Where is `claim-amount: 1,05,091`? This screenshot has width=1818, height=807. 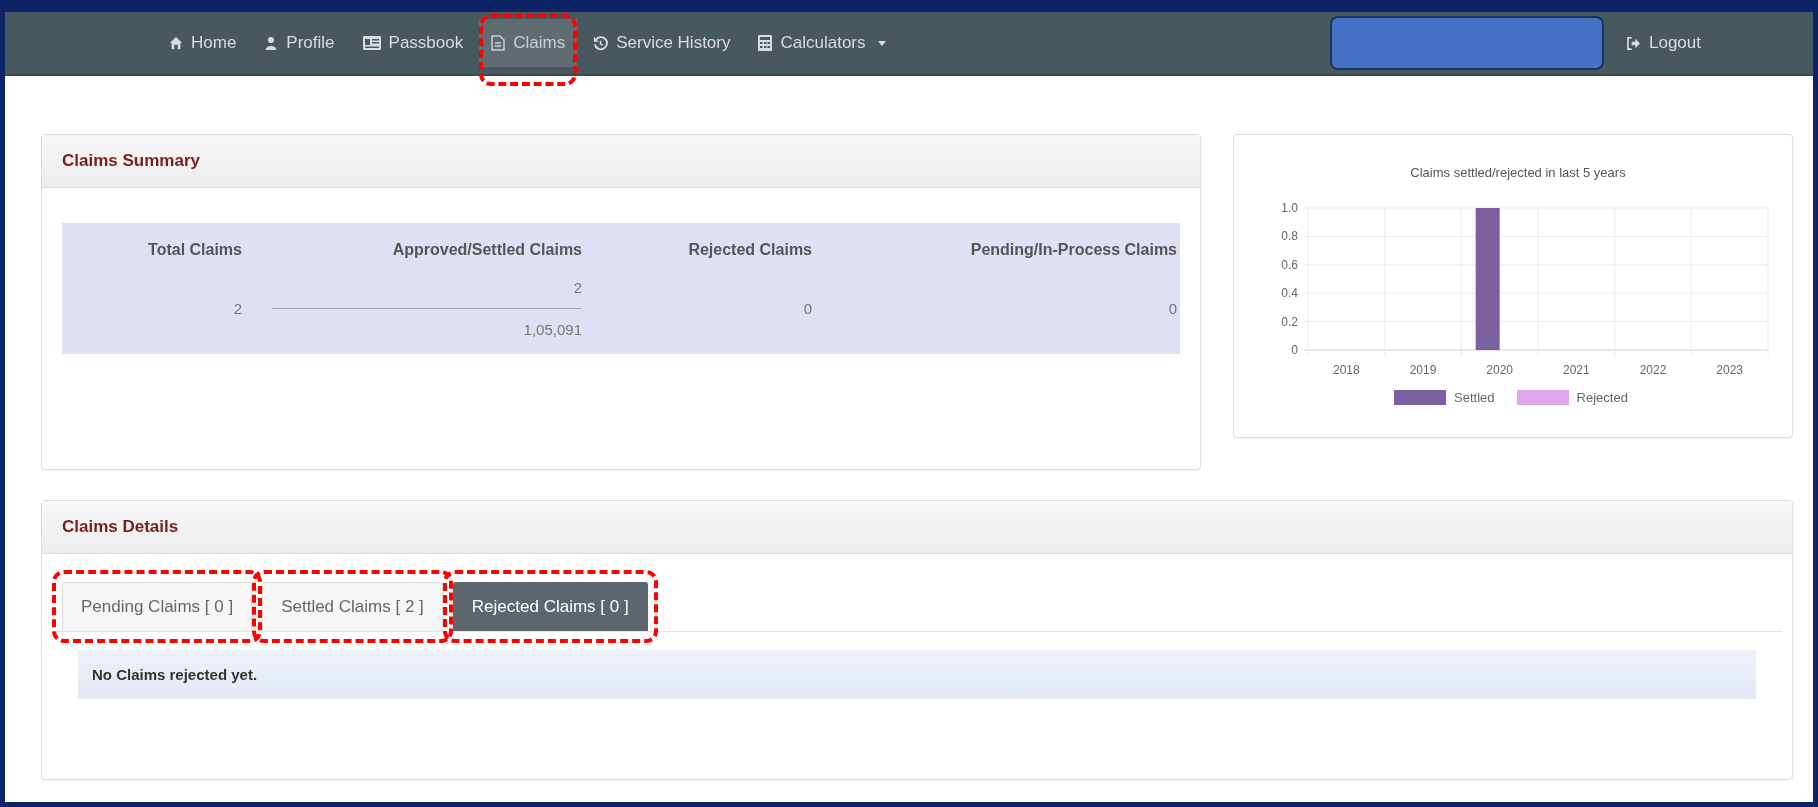
claim-amount: 1,05,091 is located at coordinates (552, 329).